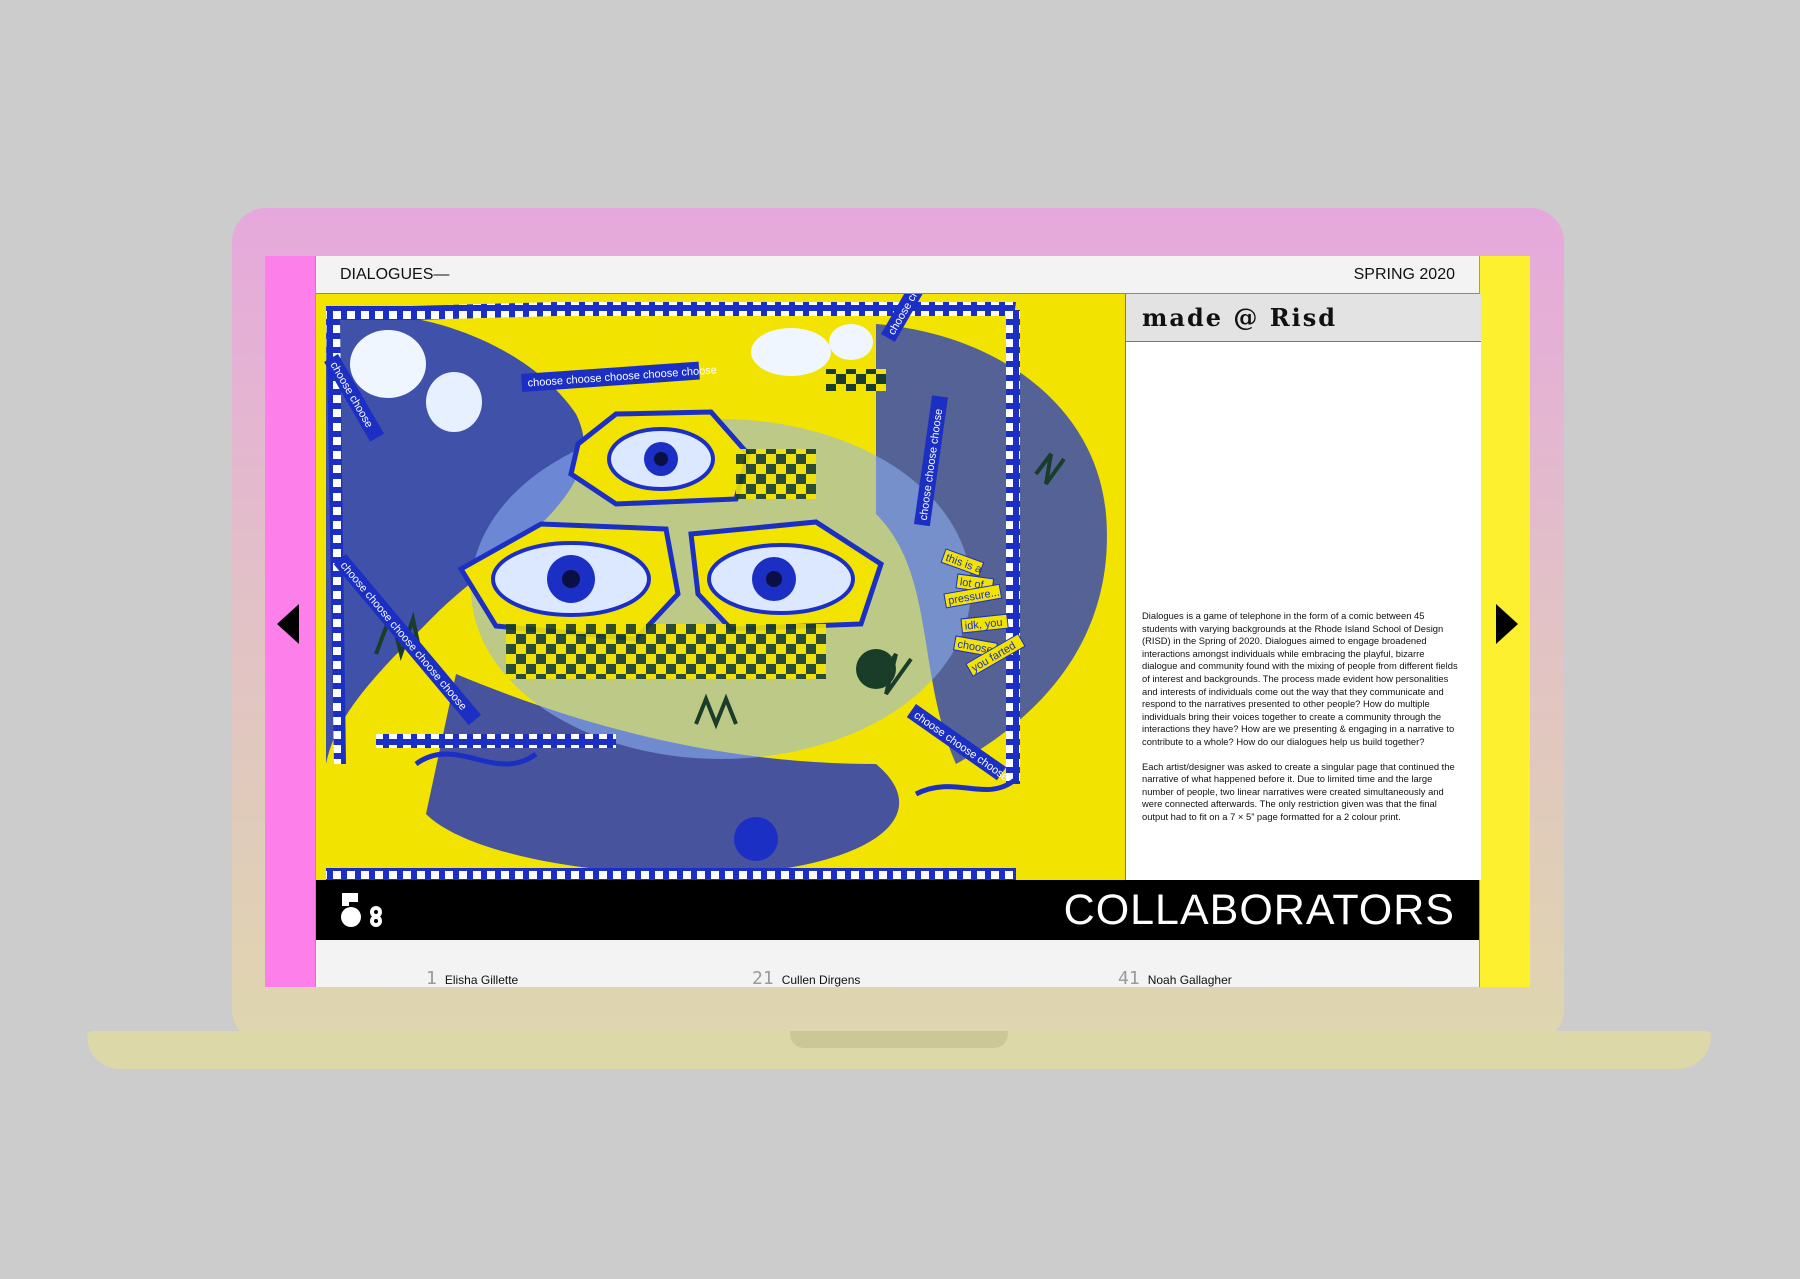 The height and width of the screenshot is (1279, 1800). What do you see at coordinates (821, 980) in the screenshot?
I see `collaborator-name: Cullen Dirgens` at bounding box center [821, 980].